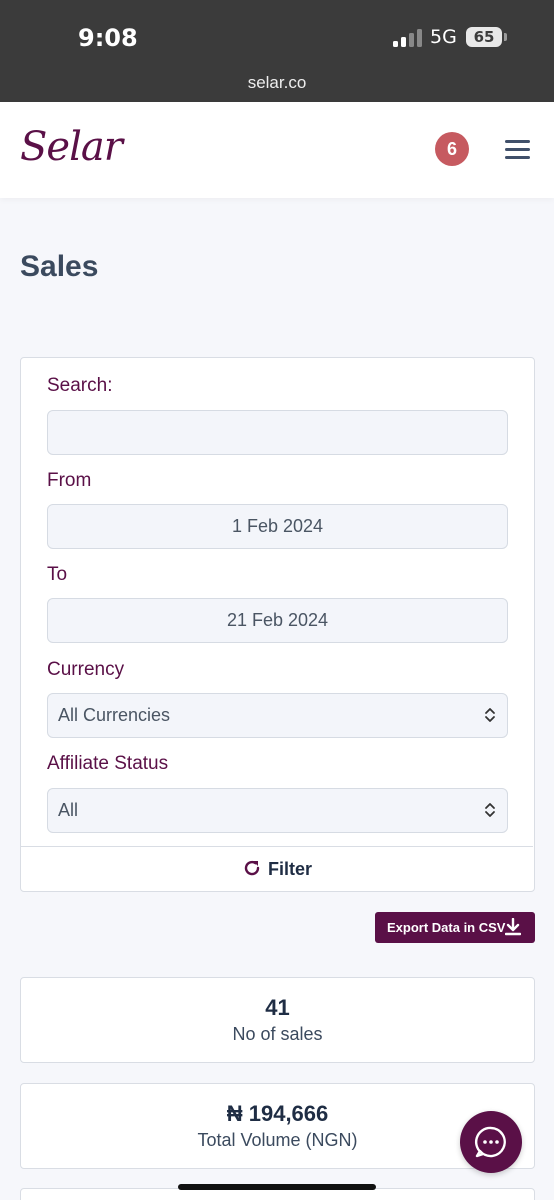  What do you see at coordinates (57, 574) in the screenshot?
I see `to-label: To` at bounding box center [57, 574].